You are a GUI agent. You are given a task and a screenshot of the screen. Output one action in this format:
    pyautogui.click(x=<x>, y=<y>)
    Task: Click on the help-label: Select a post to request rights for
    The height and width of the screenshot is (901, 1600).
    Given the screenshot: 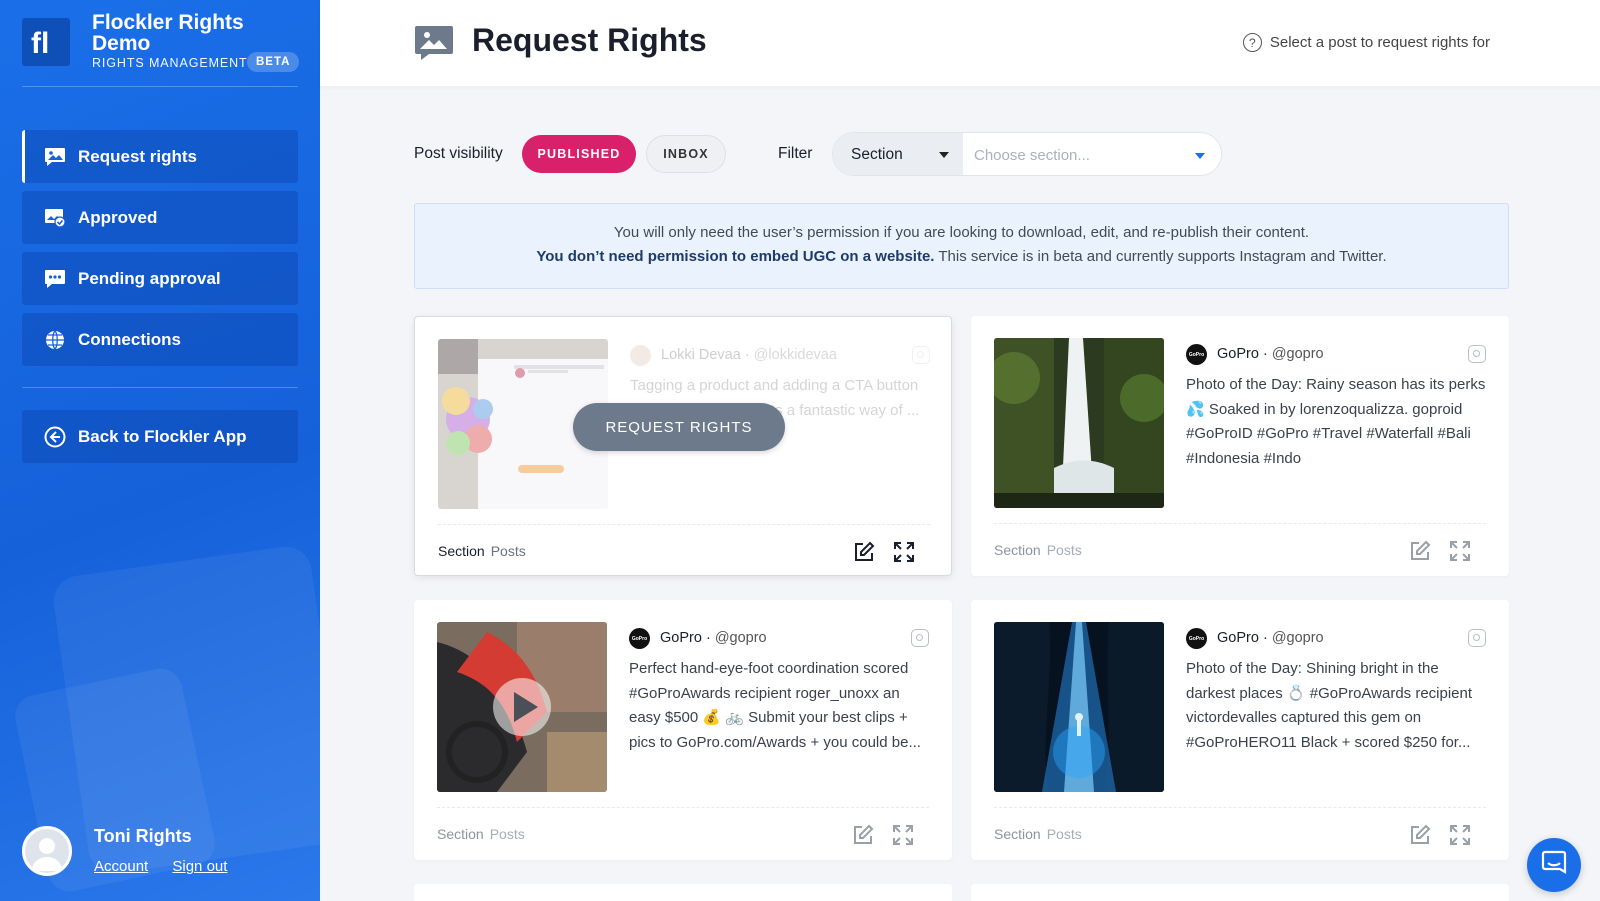 What is the action you would take?
    pyautogui.click(x=1379, y=42)
    